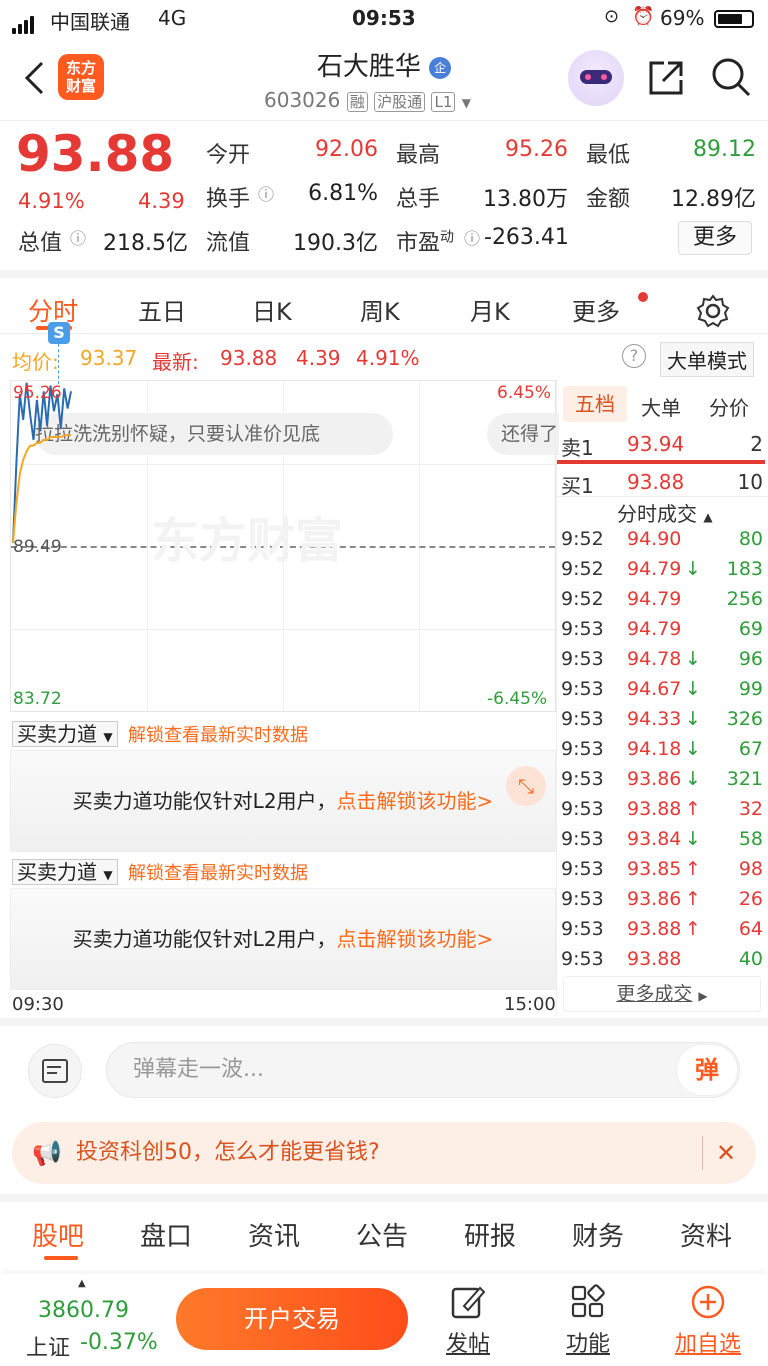 The height and width of the screenshot is (1366, 768). What do you see at coordinates (55, 1071) in the screenshot?
I see `danmu-settings-icon` at bounding box center [55, 1071].